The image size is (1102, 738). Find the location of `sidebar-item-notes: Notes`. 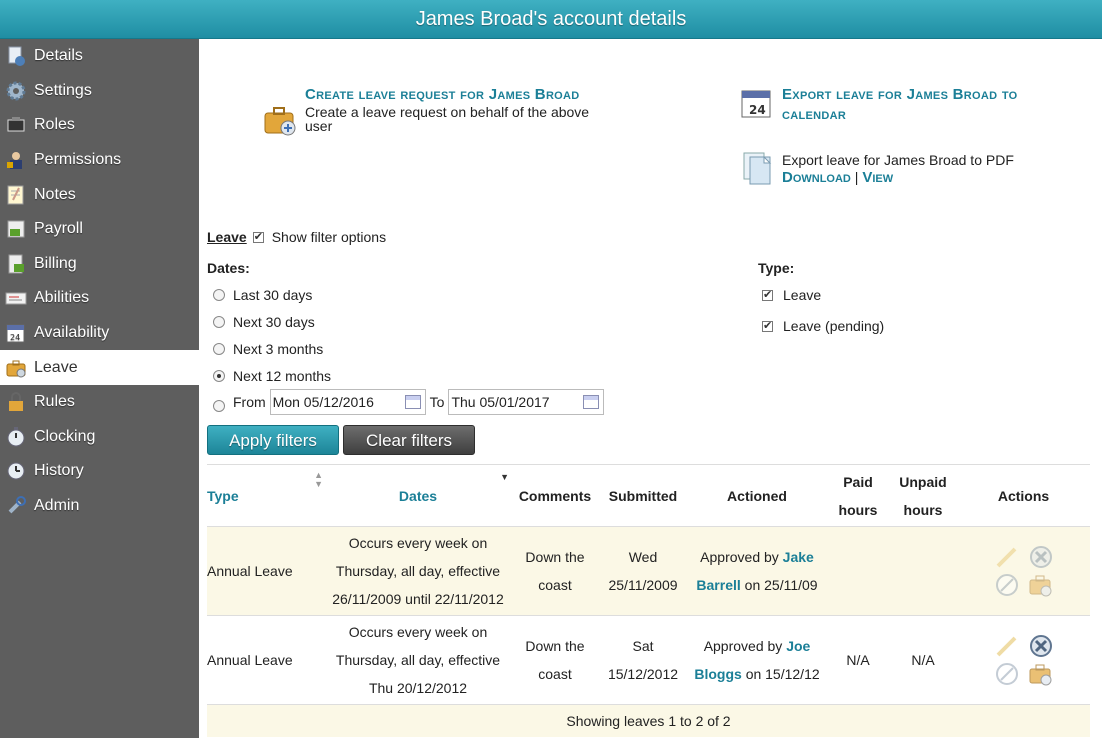

sidebar-item-notes: Notes is located at coordinates (99, 194).